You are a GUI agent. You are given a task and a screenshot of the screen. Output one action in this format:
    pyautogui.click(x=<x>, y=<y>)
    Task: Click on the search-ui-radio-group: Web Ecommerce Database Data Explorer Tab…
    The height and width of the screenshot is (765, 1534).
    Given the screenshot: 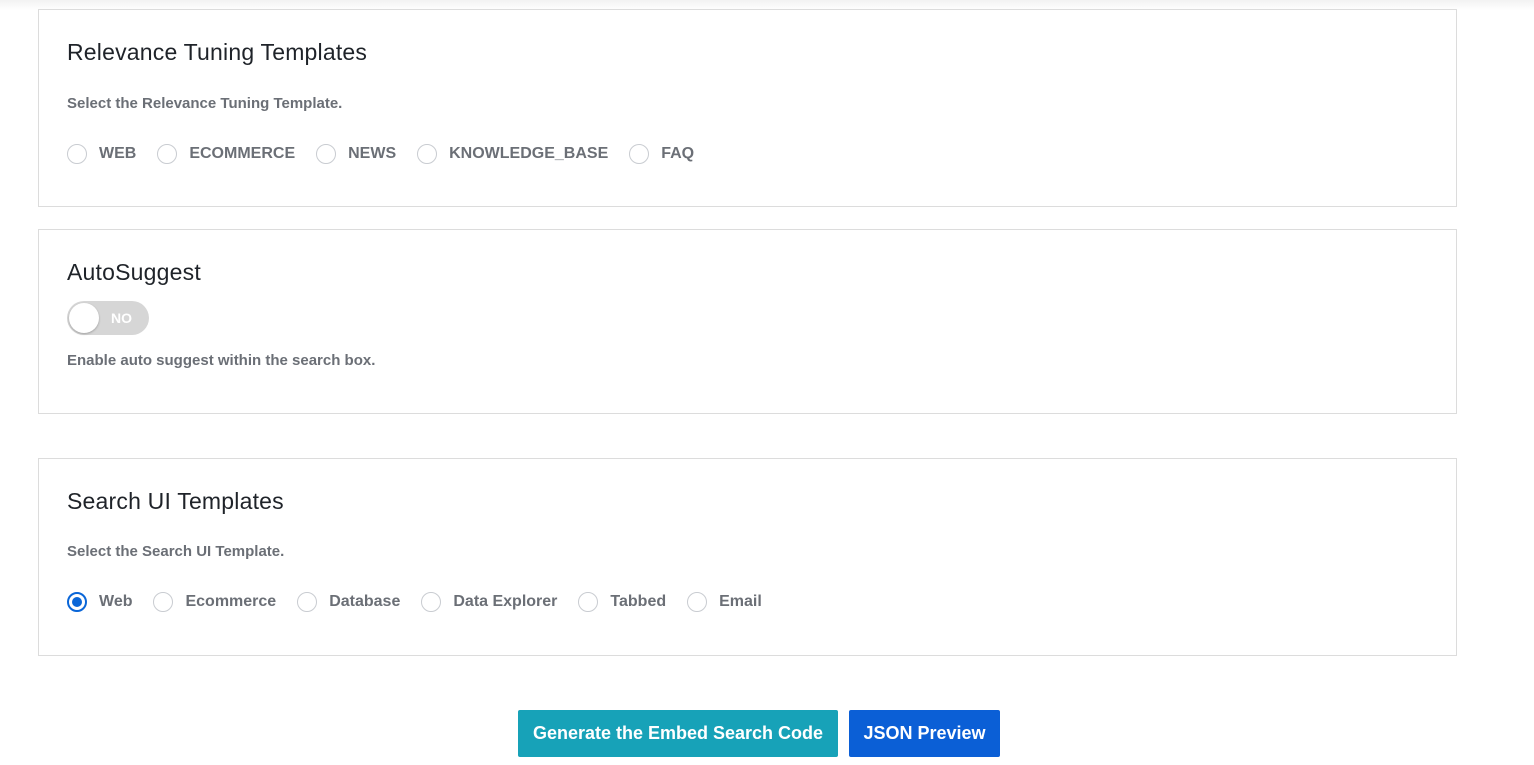 What is the action you would take?
    pyautogui.click(x=425, y=602)
    